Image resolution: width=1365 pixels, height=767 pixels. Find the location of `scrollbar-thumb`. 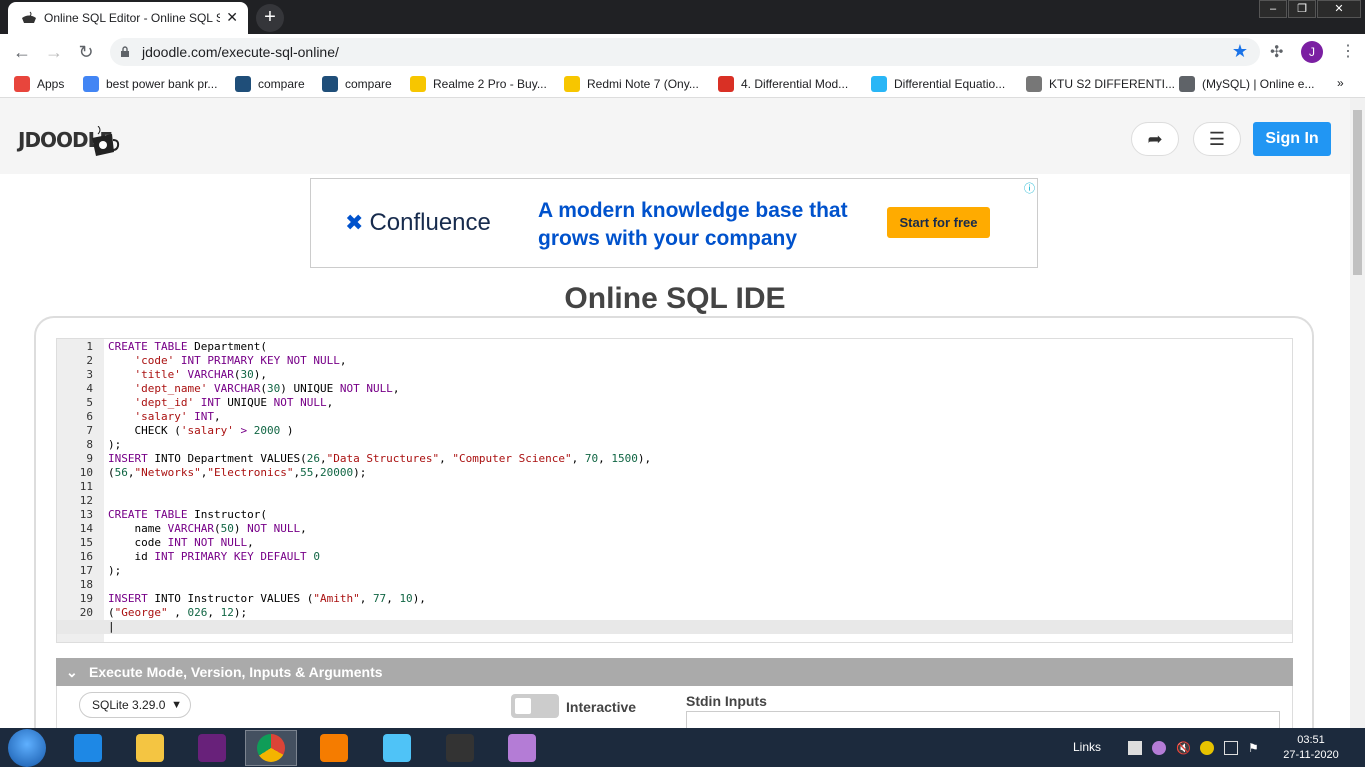

scrollbar-thumb is located at coordinates (1357, 192).